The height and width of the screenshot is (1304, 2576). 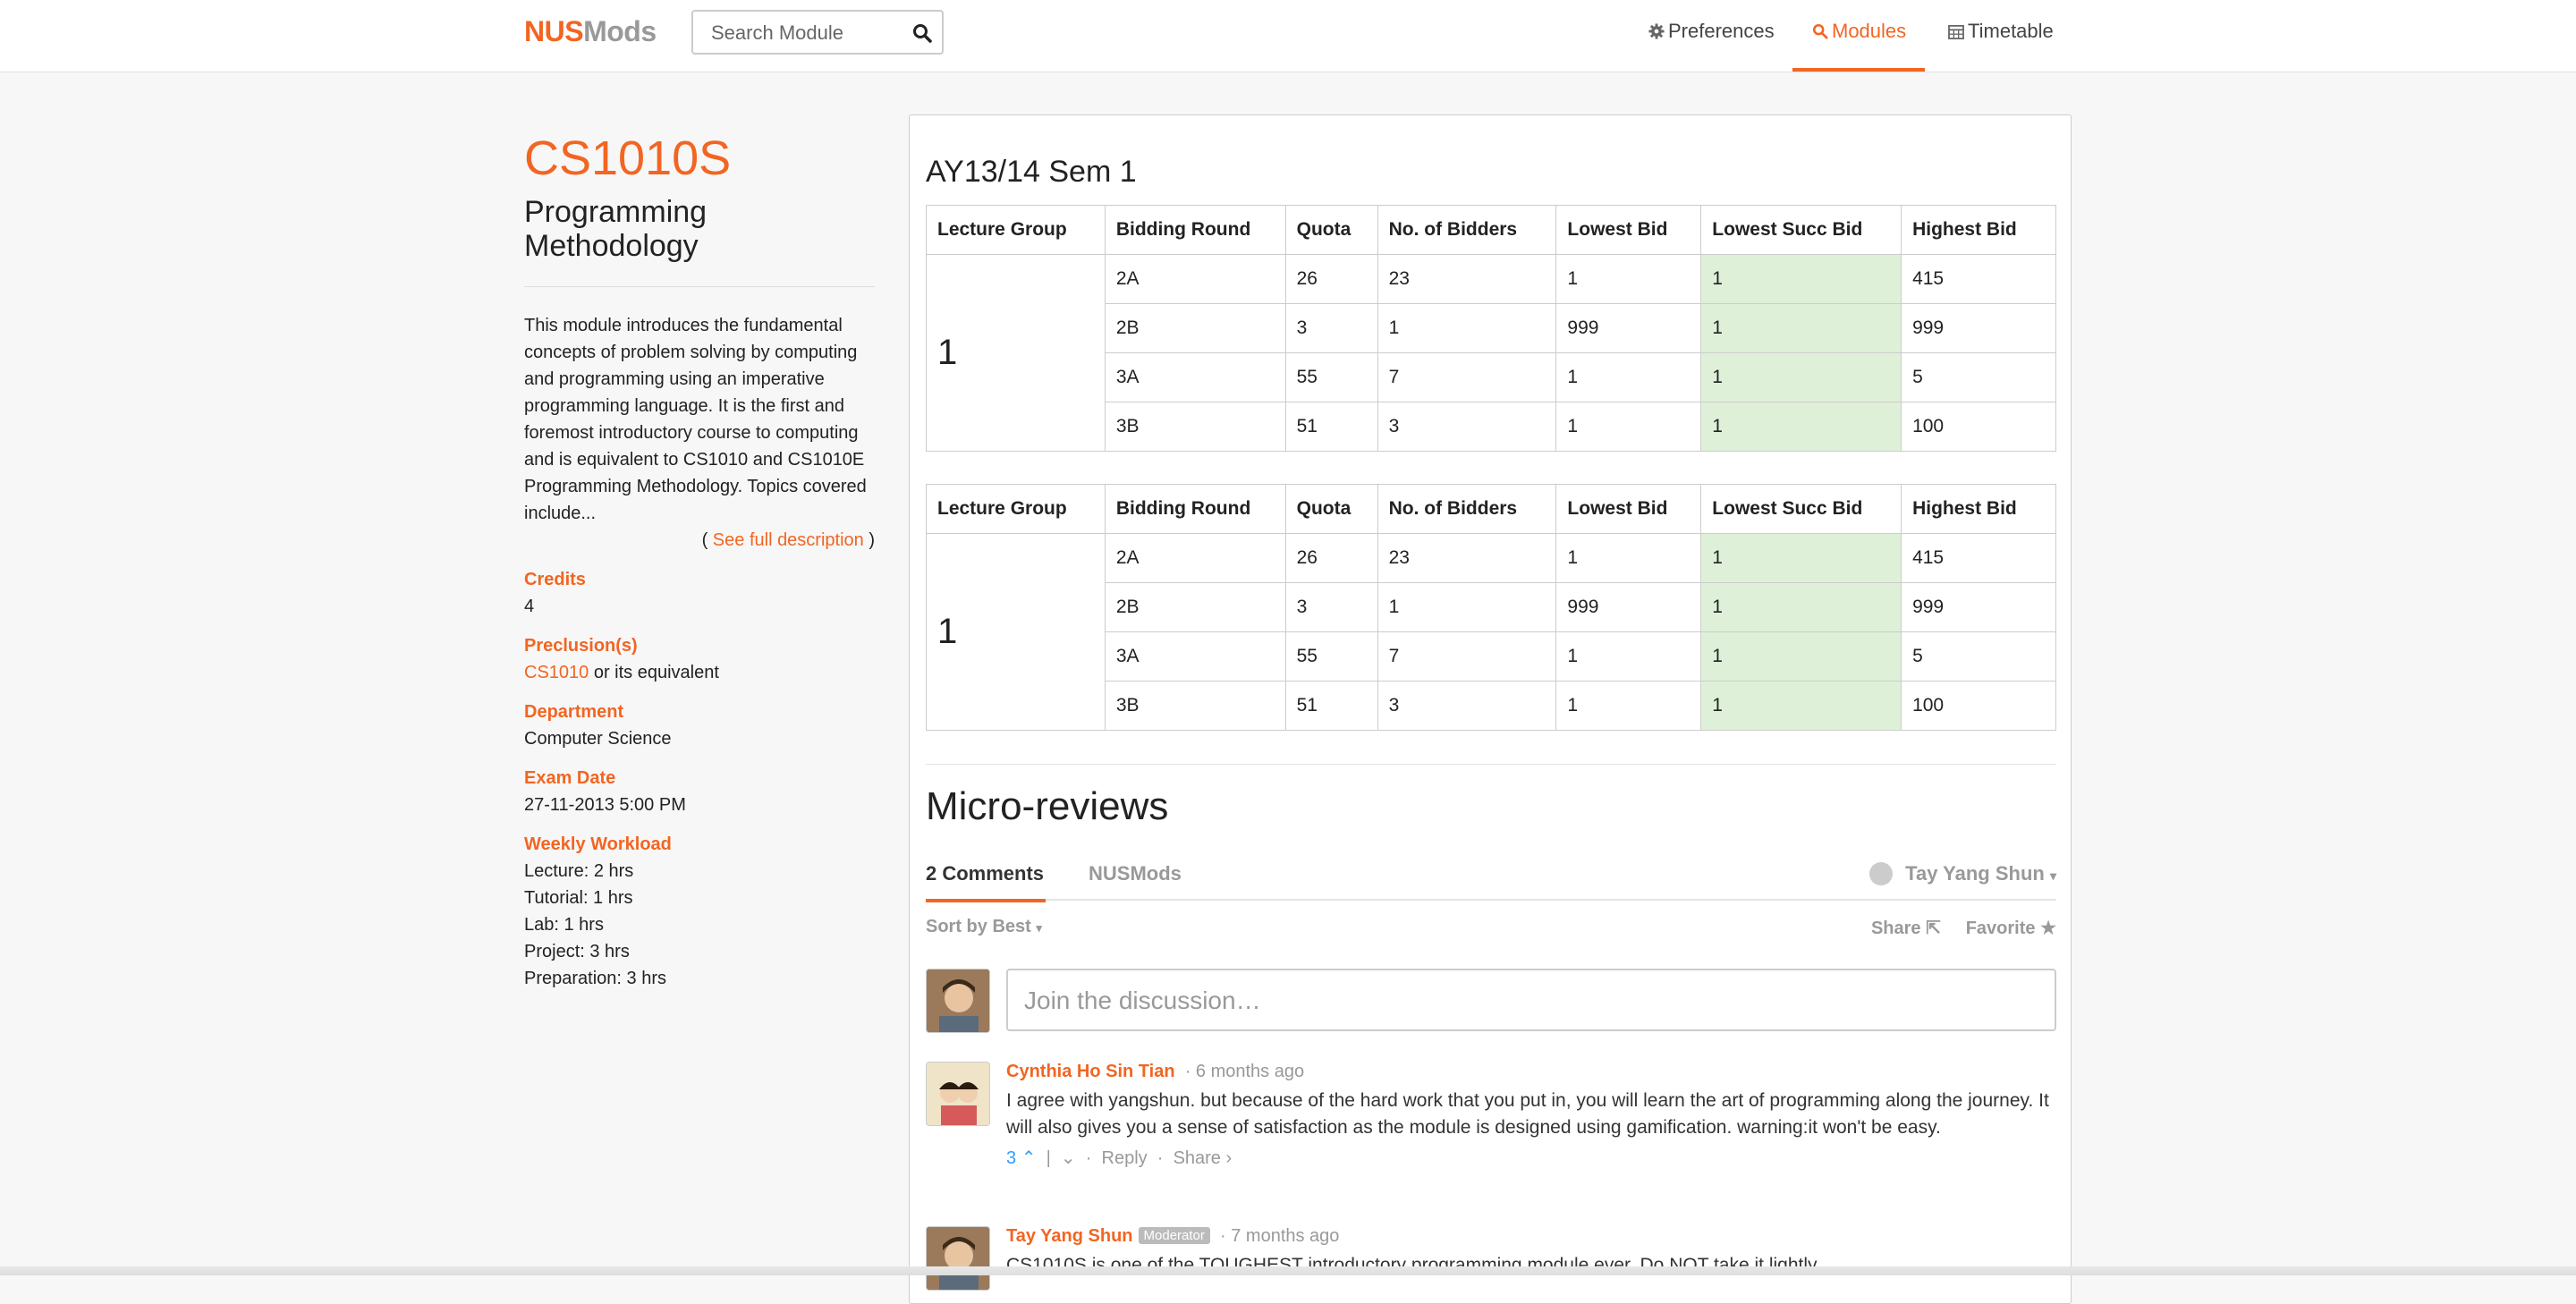 I want to click on user-avatar-icon, so click(x=1881, y=874).